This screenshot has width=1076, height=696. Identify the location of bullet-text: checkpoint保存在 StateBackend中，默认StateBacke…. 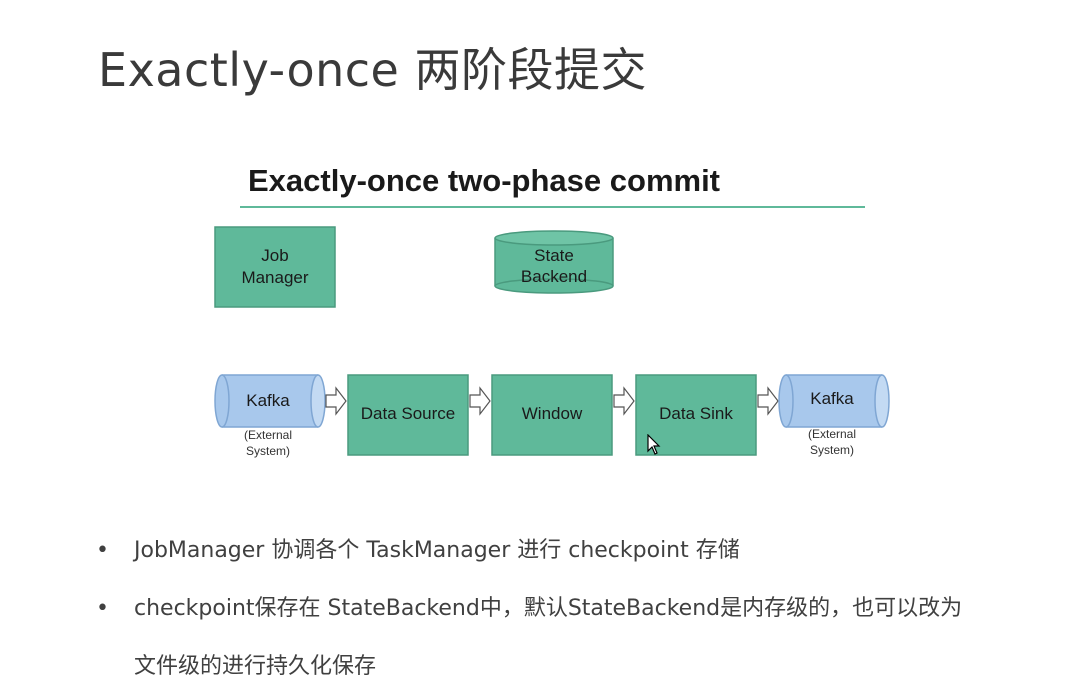
(548, 608).